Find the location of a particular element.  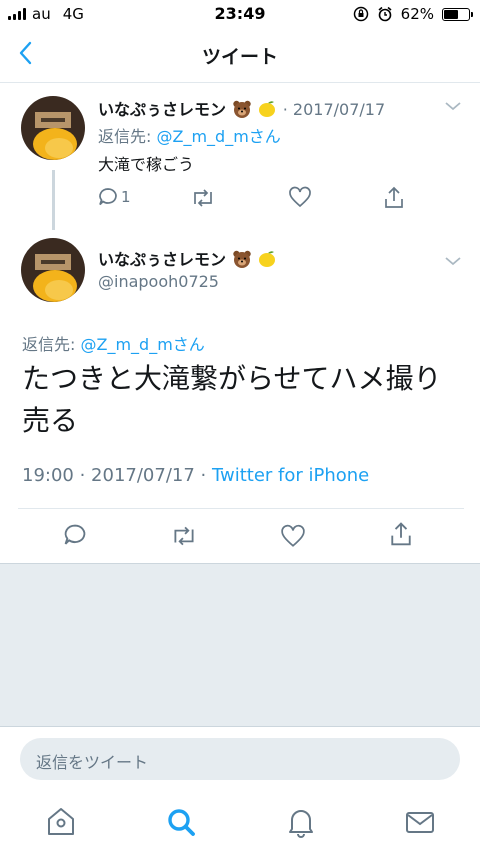

main-handle: @inapooh0725 is located at coordinates (158, 281).